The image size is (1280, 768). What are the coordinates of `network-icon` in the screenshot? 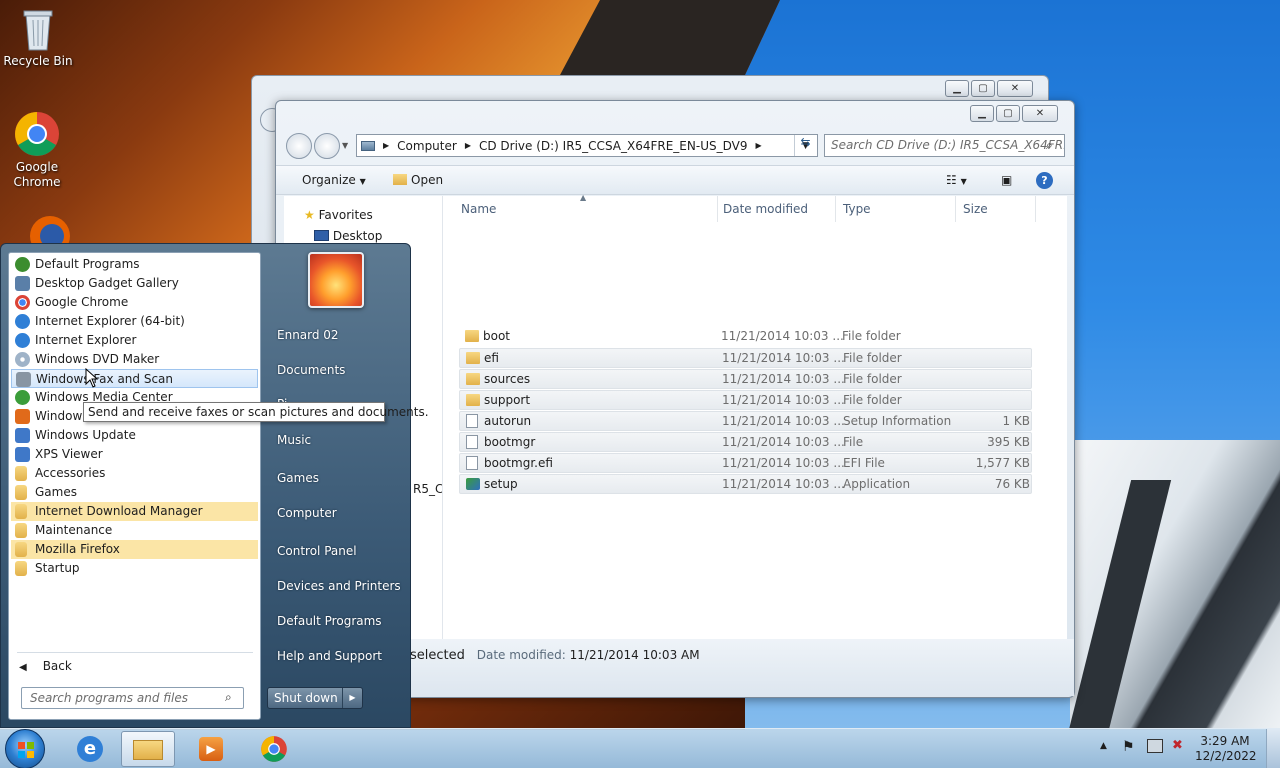 It's located at (1155, 746).